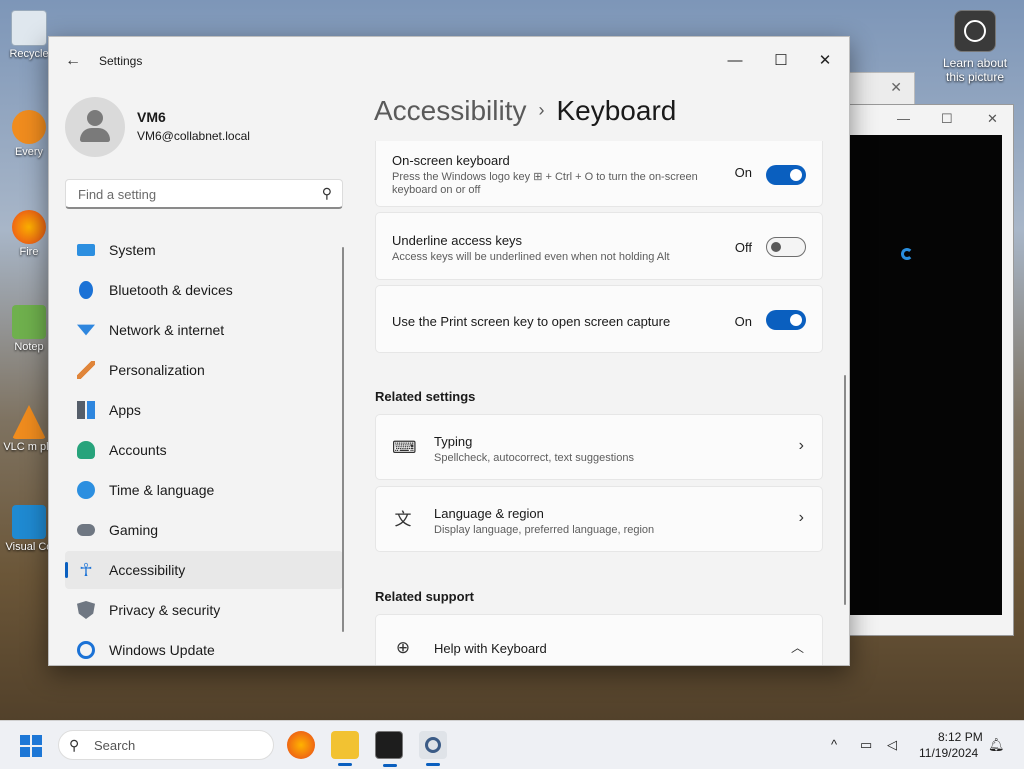 The image size is (1024, 769). What do you see at coordinates (743, 321) in the screenshot?
I see `toggle-state: On` at bounding box center [743, 321].